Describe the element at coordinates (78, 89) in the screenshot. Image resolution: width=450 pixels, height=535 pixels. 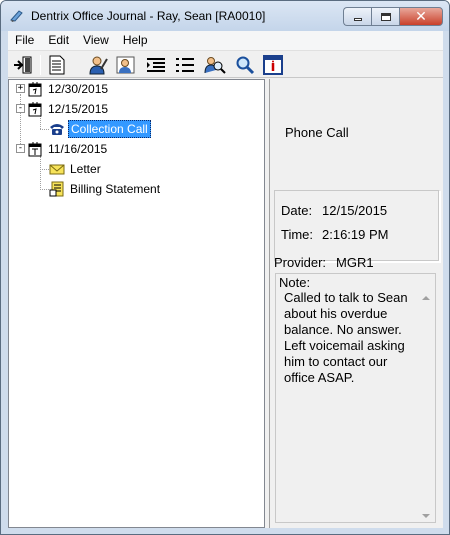
I see `tree-node-label: 12/30/2015` at that location.